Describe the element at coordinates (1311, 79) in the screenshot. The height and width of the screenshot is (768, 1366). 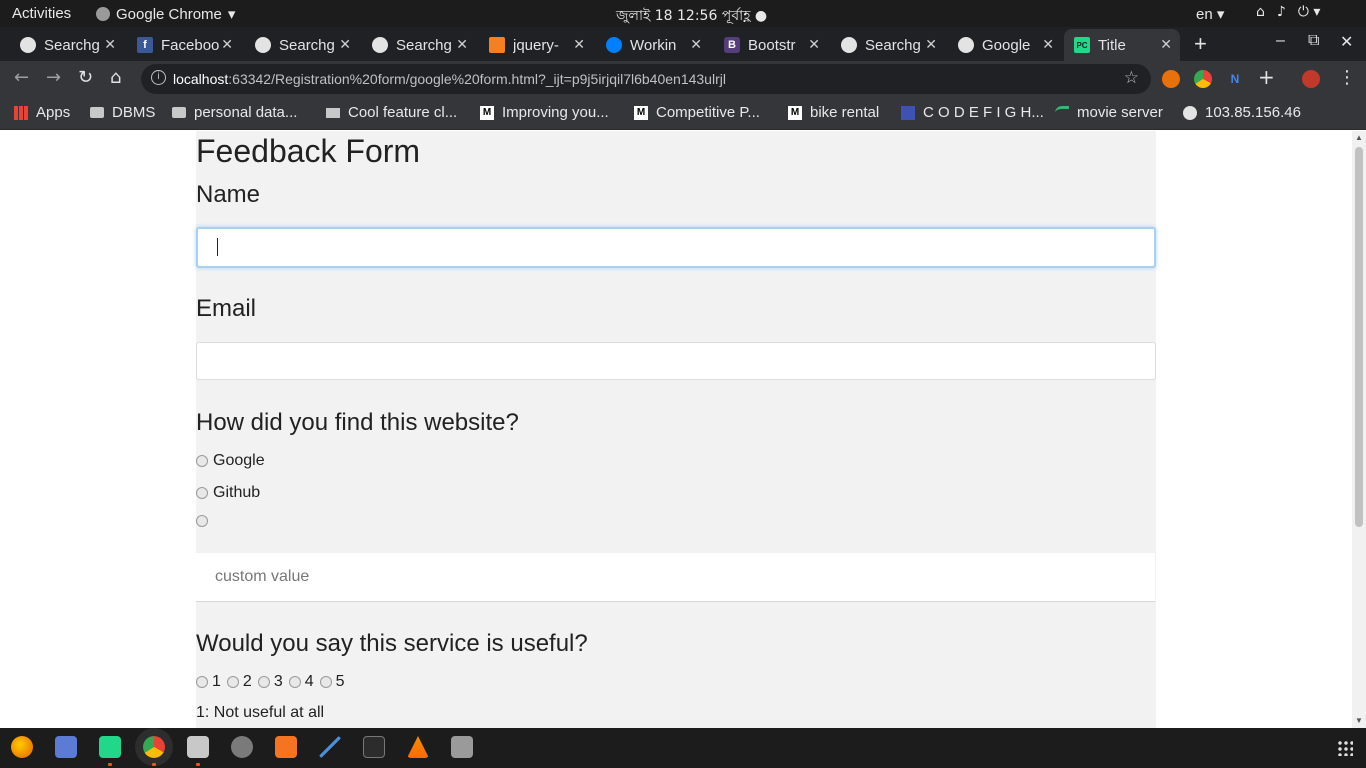
I see `avatar` at that location.